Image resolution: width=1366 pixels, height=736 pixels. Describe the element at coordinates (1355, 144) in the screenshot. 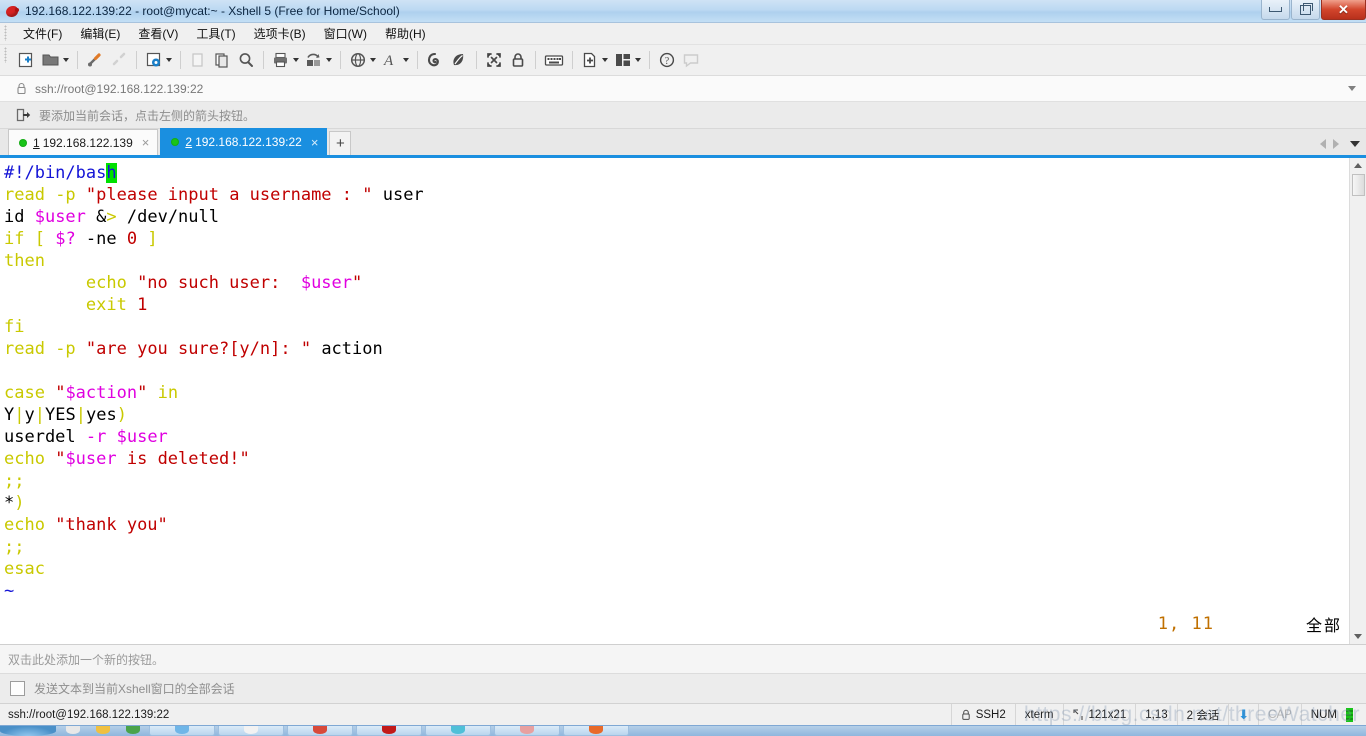

I see `tab-list-dropdown-icon` at that location.